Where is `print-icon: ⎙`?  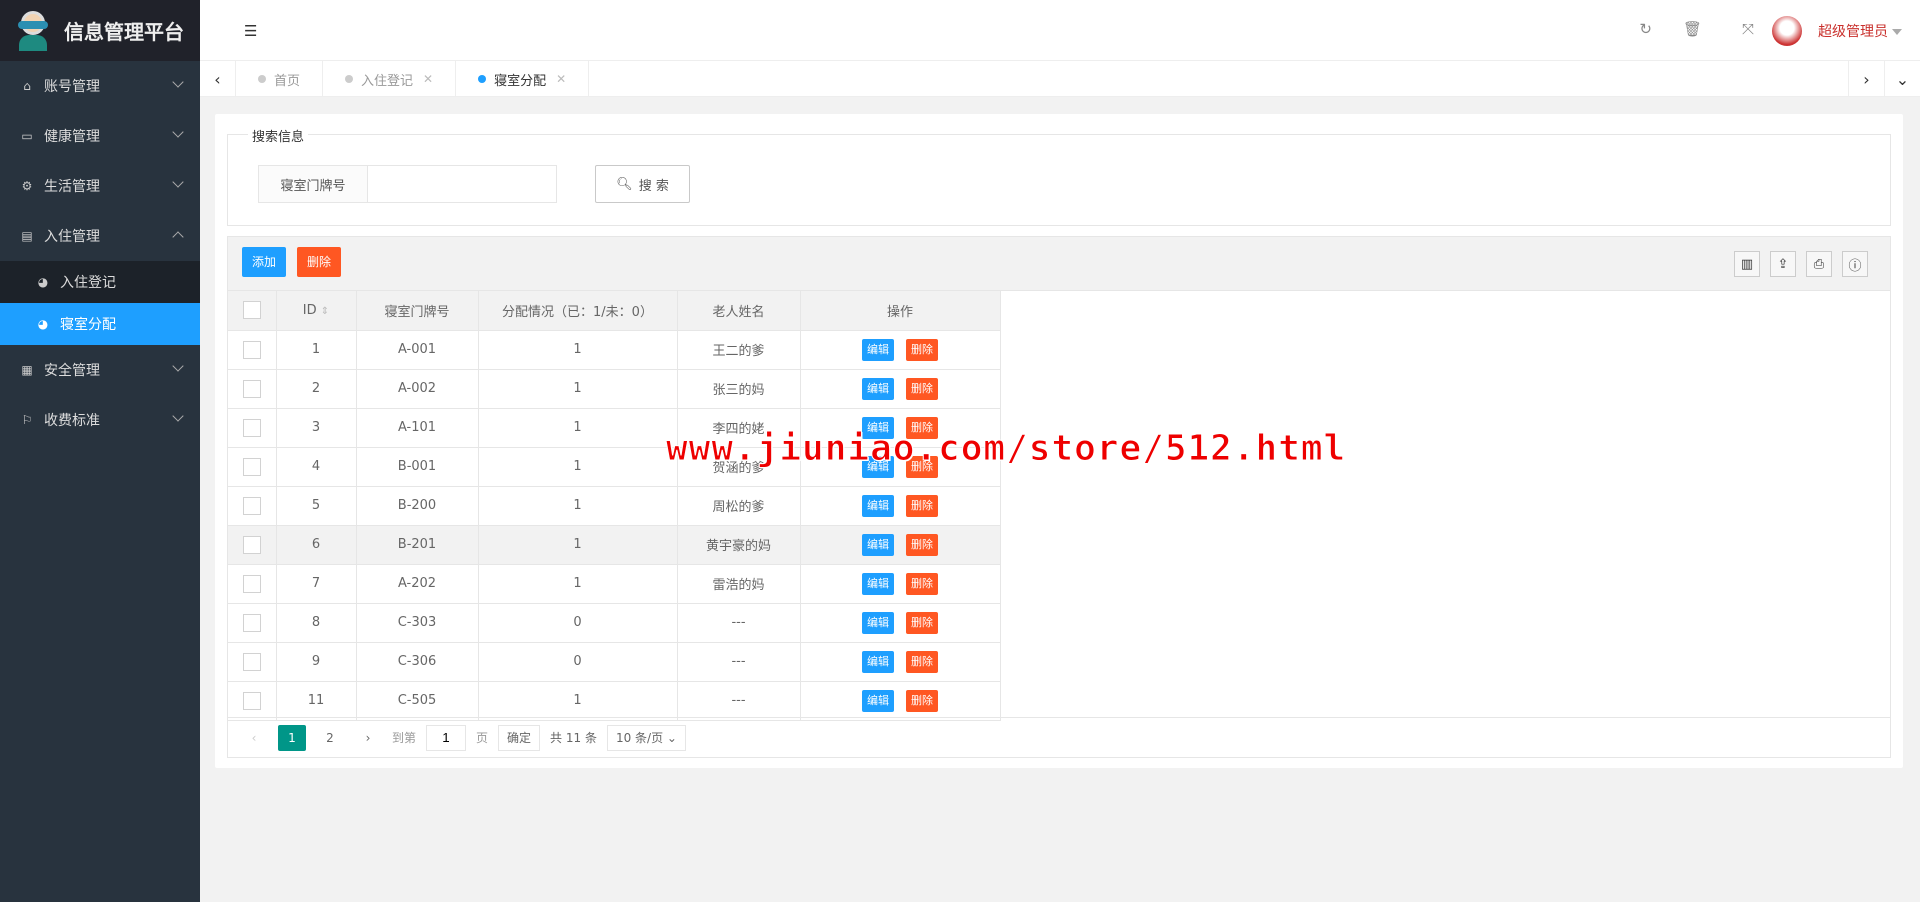
print-icon: ⎙ is located at coordinates (1819, 264).